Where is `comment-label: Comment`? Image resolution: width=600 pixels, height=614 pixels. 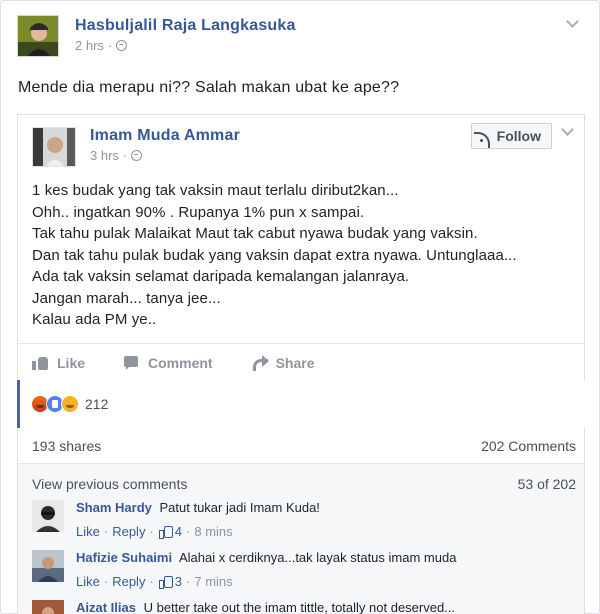 comment-label: Comment is located at coordinates (180, 362).